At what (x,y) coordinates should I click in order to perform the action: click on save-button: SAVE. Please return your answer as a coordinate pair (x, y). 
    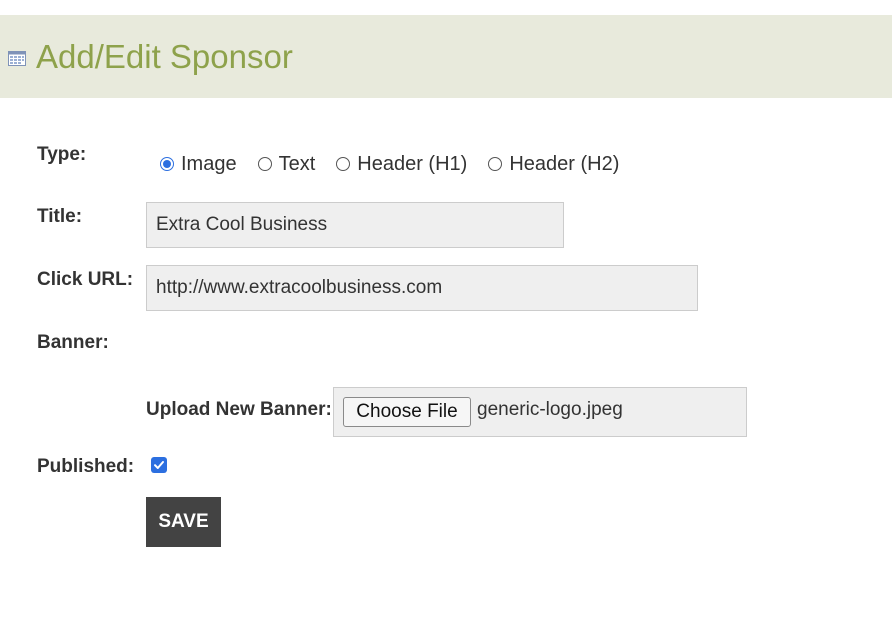
    Looking at the image, I should click on (183, 522).